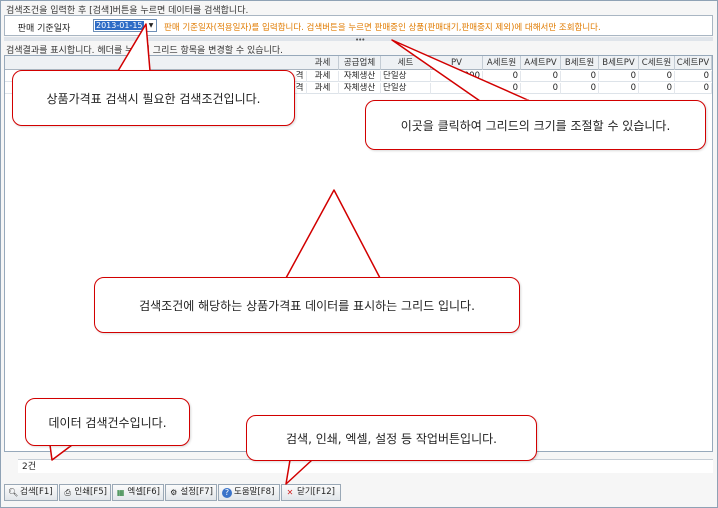  I want to click on column-header-c-set-pv: C세트PV, so click(693, 63).